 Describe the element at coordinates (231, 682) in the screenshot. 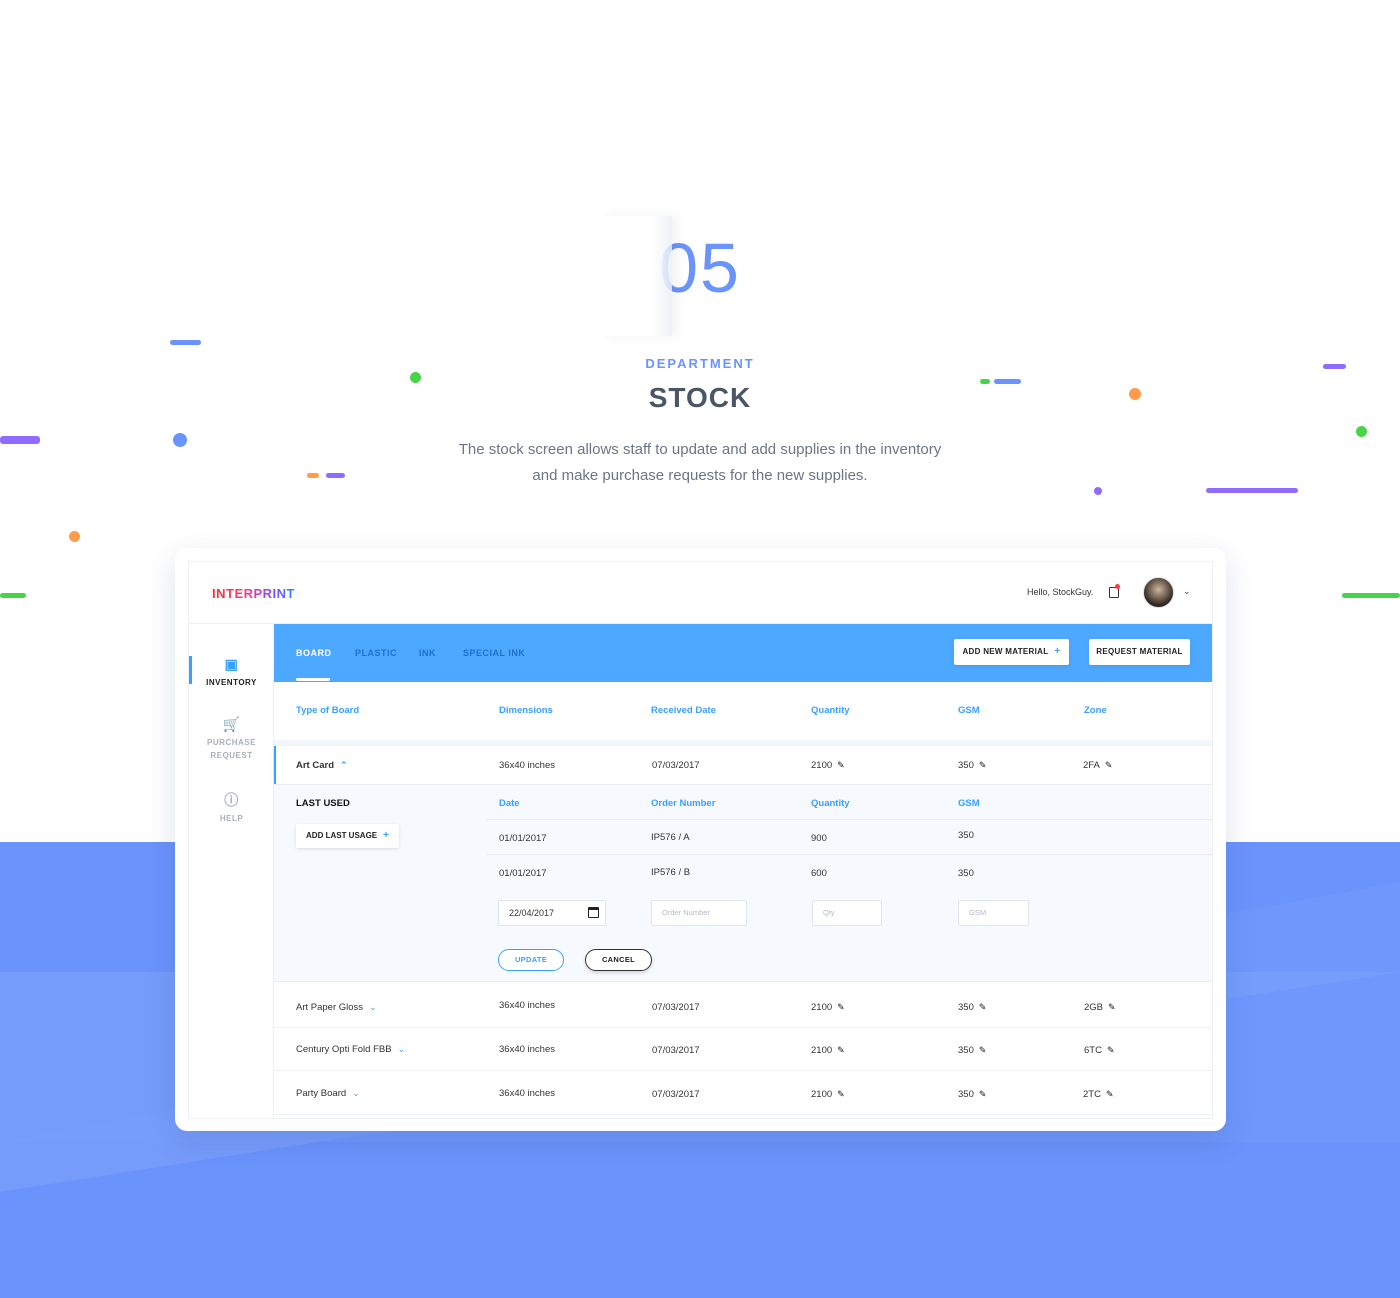

I see `sidebar-item-label: INVENTORY` at that location.